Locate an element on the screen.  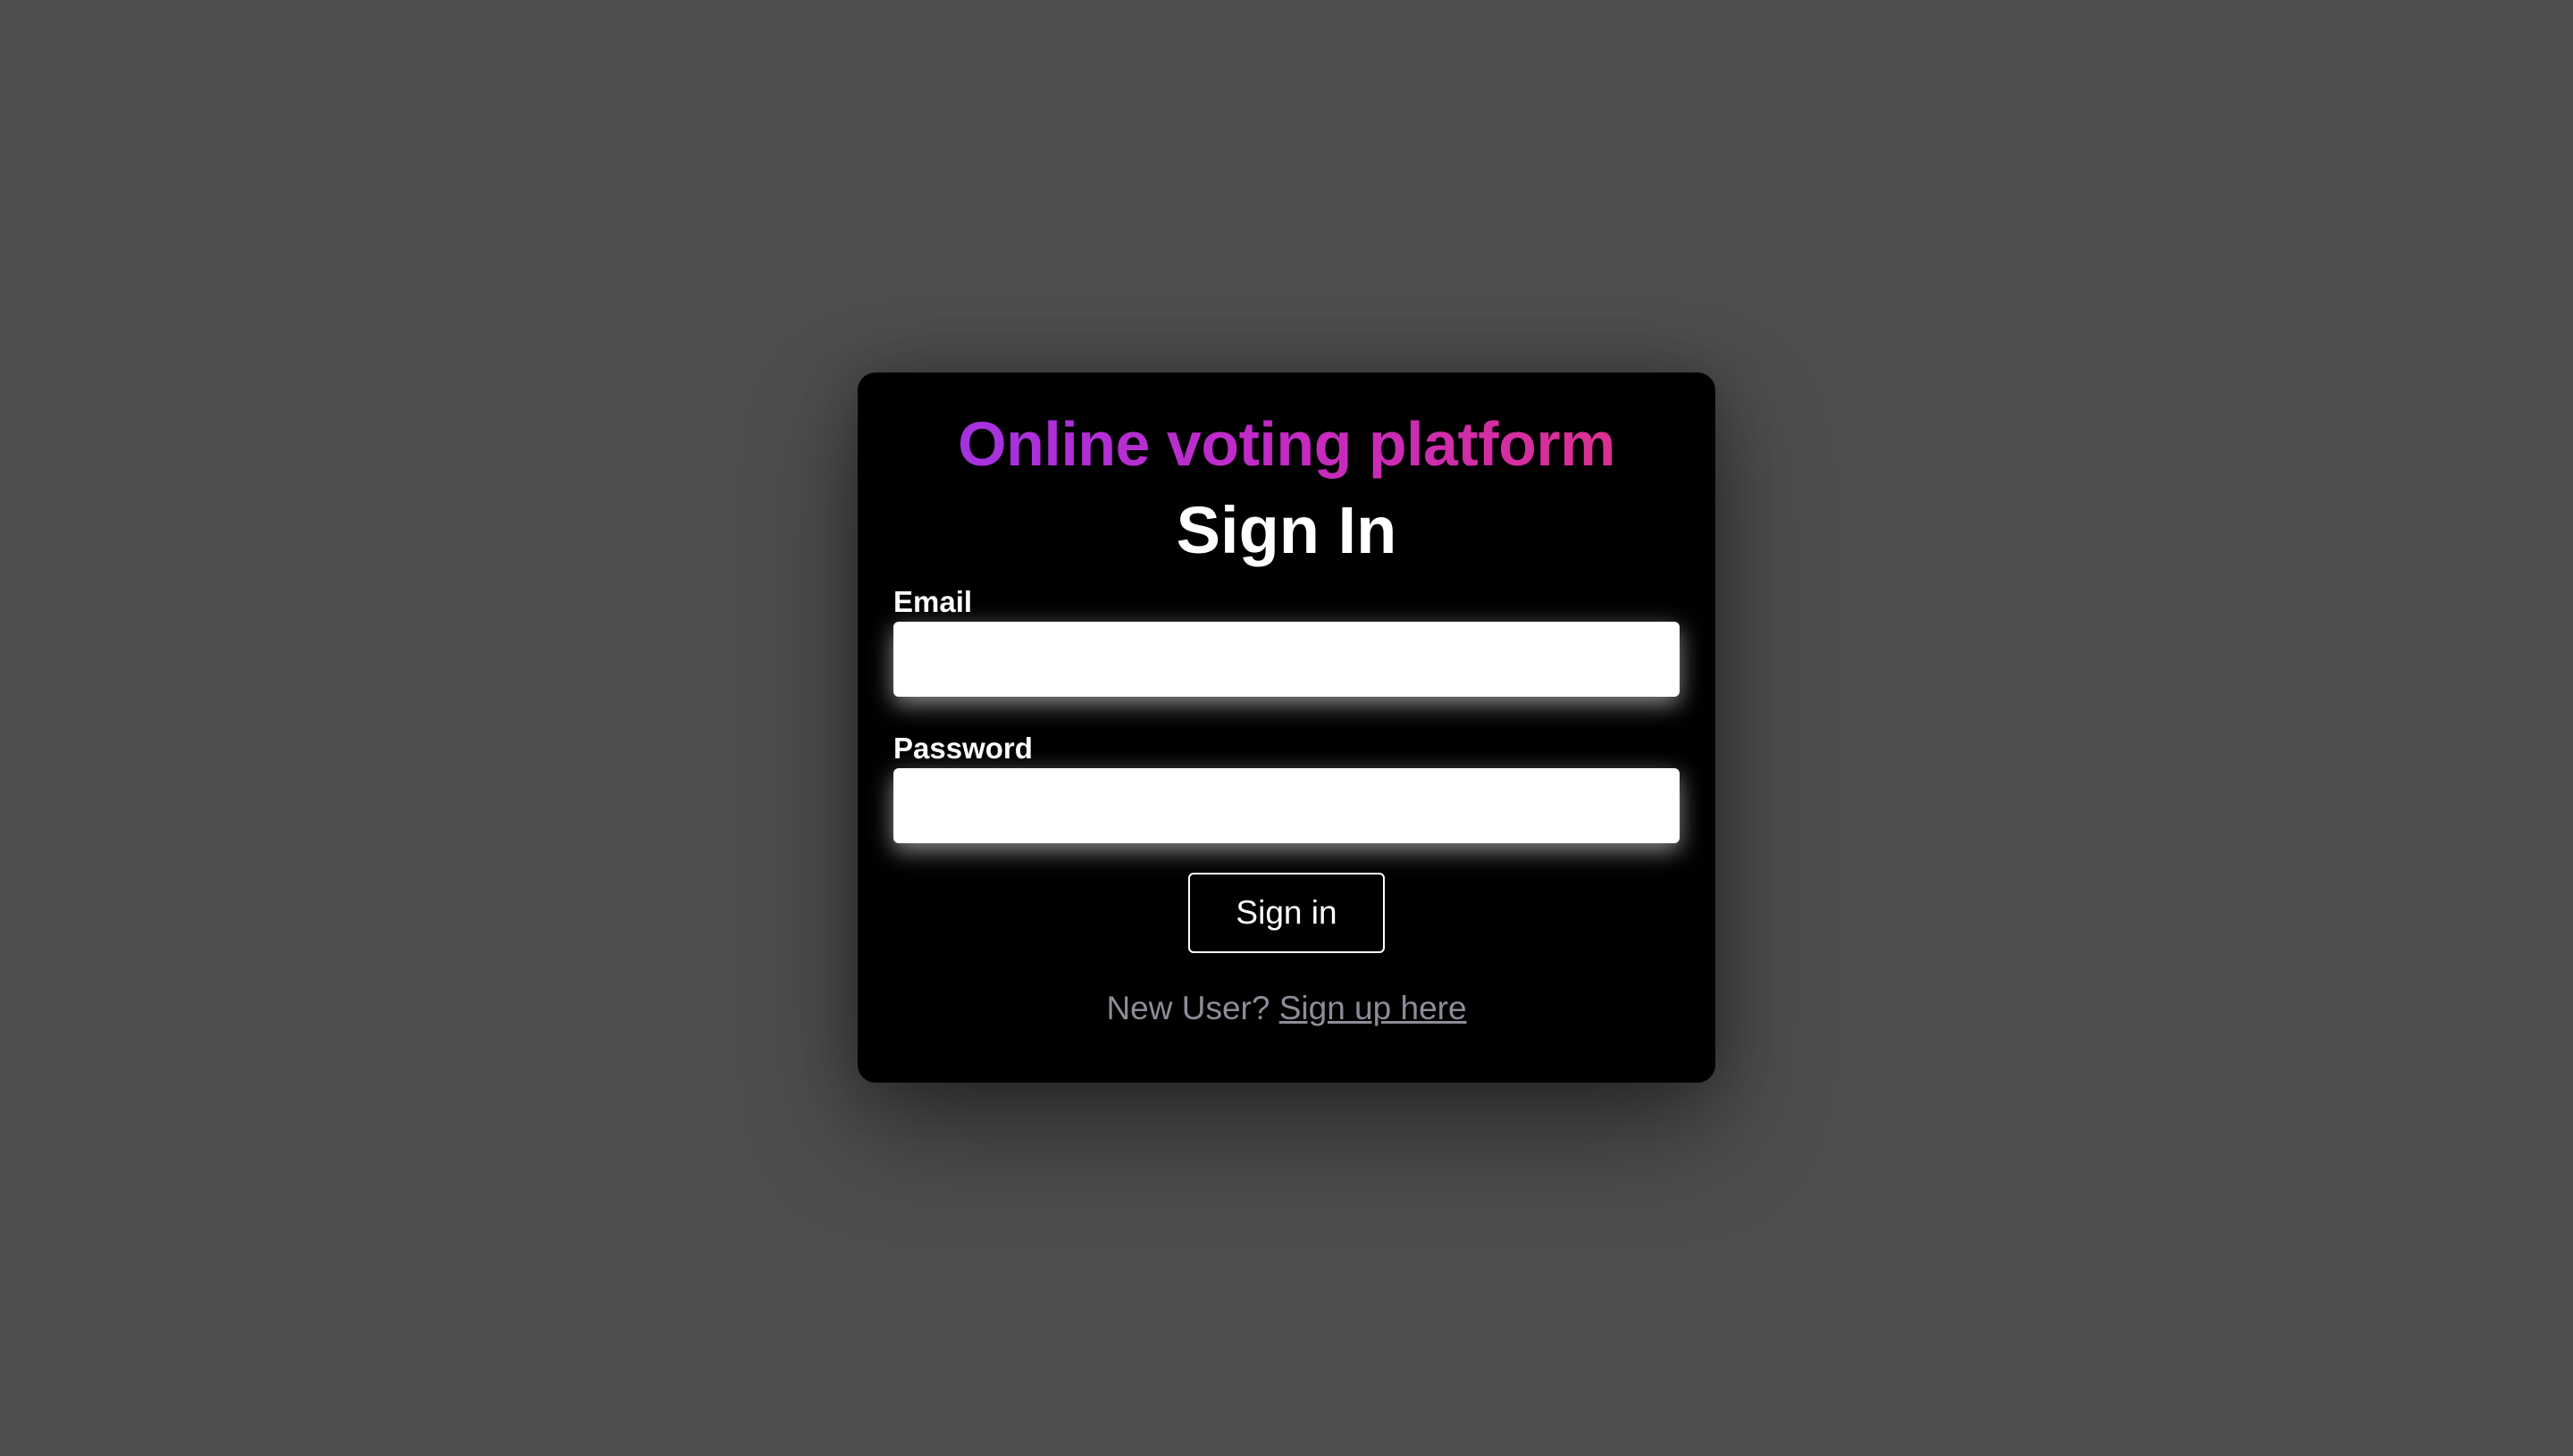
app-title: Online voting platform is located at coordinates (1286, 443).